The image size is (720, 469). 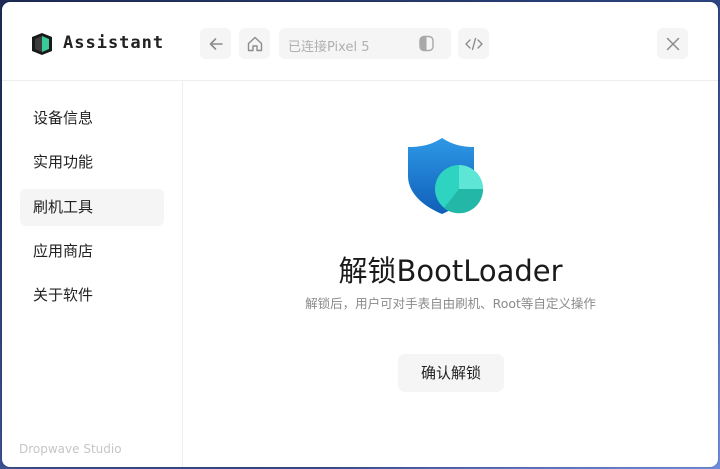 What do you see at coordinates (42, 44) in the screenshot?
I see `app-logo-icon` at bounding box center [42, 44].